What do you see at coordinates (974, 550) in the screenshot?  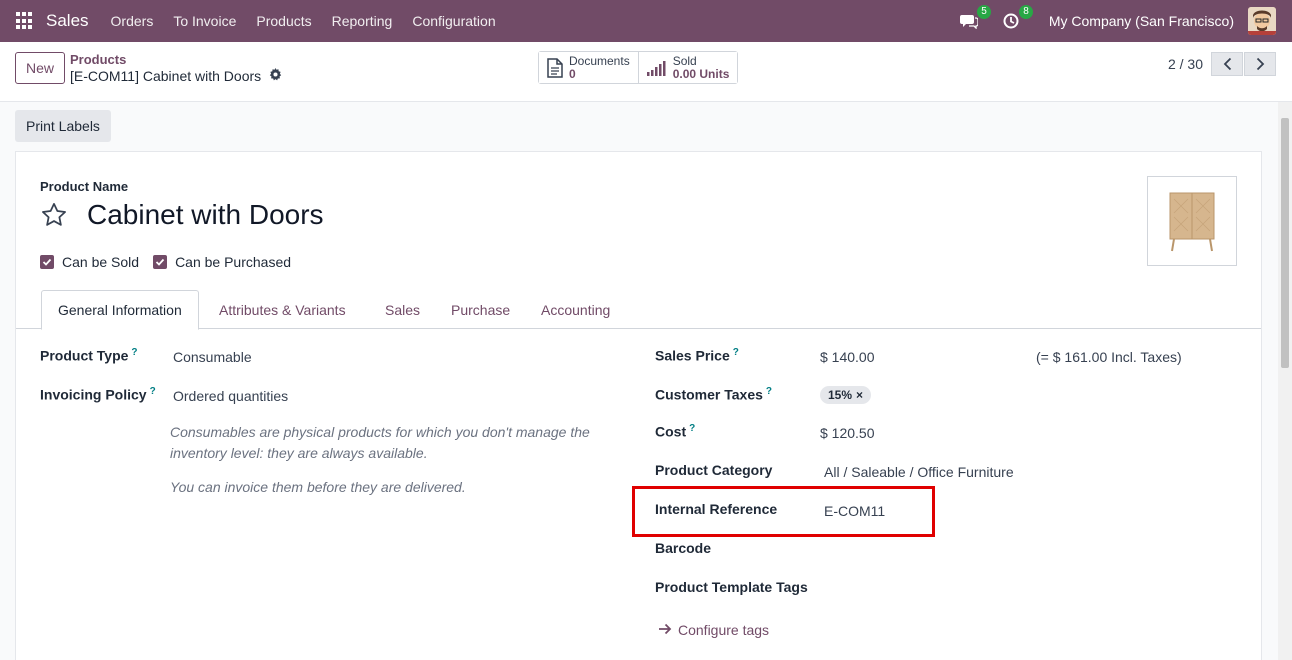 I see `barcode-input` at bounding box center [974, 550].